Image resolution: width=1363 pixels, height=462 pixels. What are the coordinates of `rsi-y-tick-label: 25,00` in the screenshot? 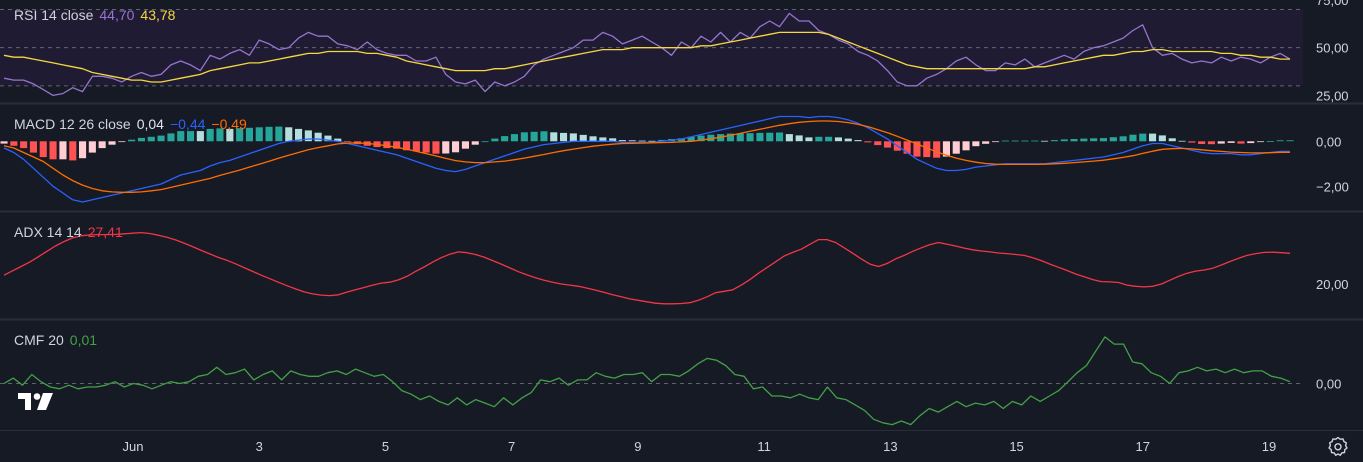 It's located at (1332, 95).